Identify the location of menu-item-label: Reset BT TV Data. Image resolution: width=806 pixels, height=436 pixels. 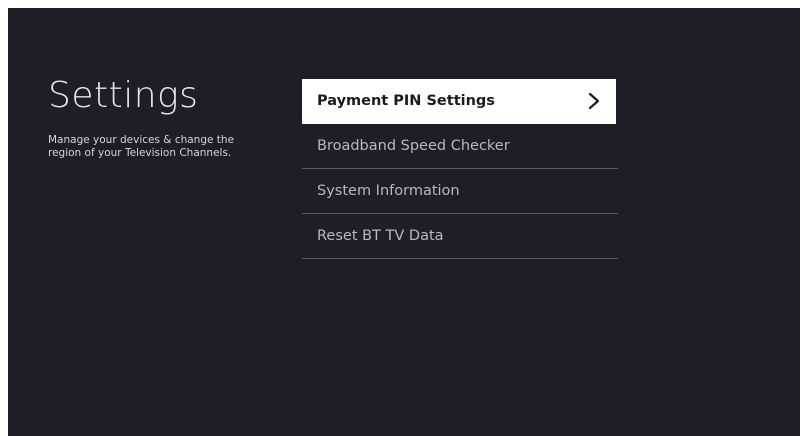
(380, 236).